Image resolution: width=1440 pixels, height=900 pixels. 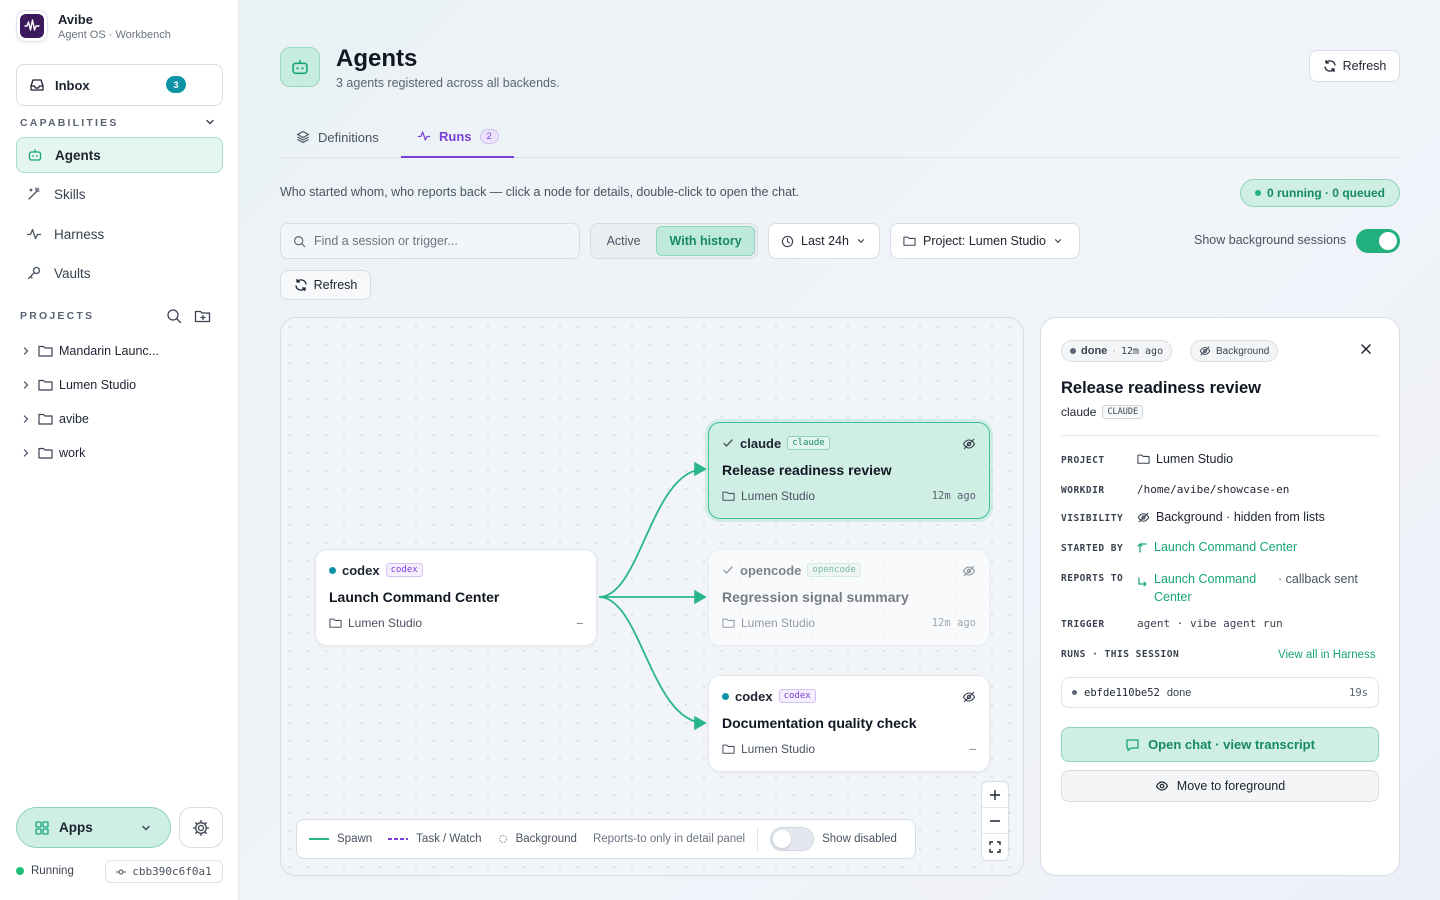 I want to click on minus-icon, so click(x=995, y=821).